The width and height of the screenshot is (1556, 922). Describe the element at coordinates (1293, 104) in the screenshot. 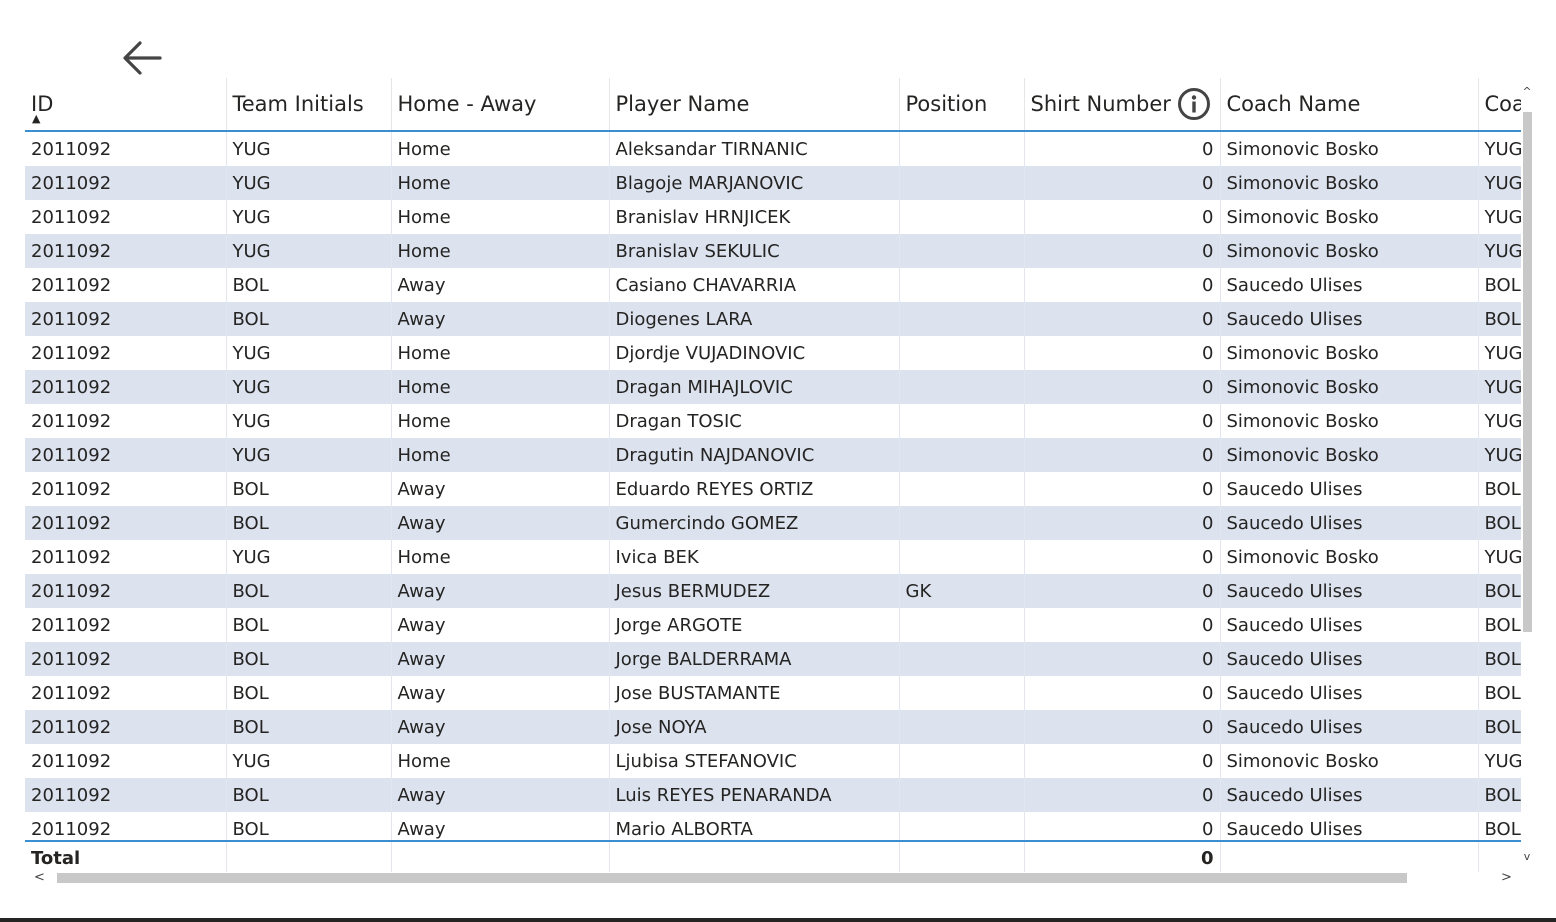

I see `column-header-label: Coach Name` at that location.